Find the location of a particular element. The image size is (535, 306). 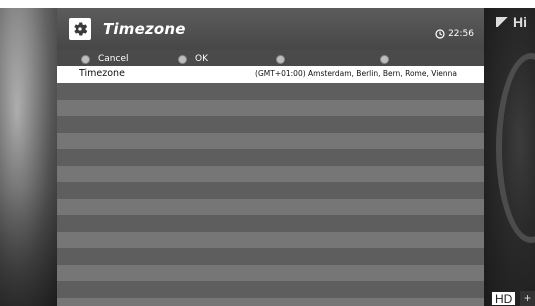

ok-button: OK is located at coordinates (193, 59).